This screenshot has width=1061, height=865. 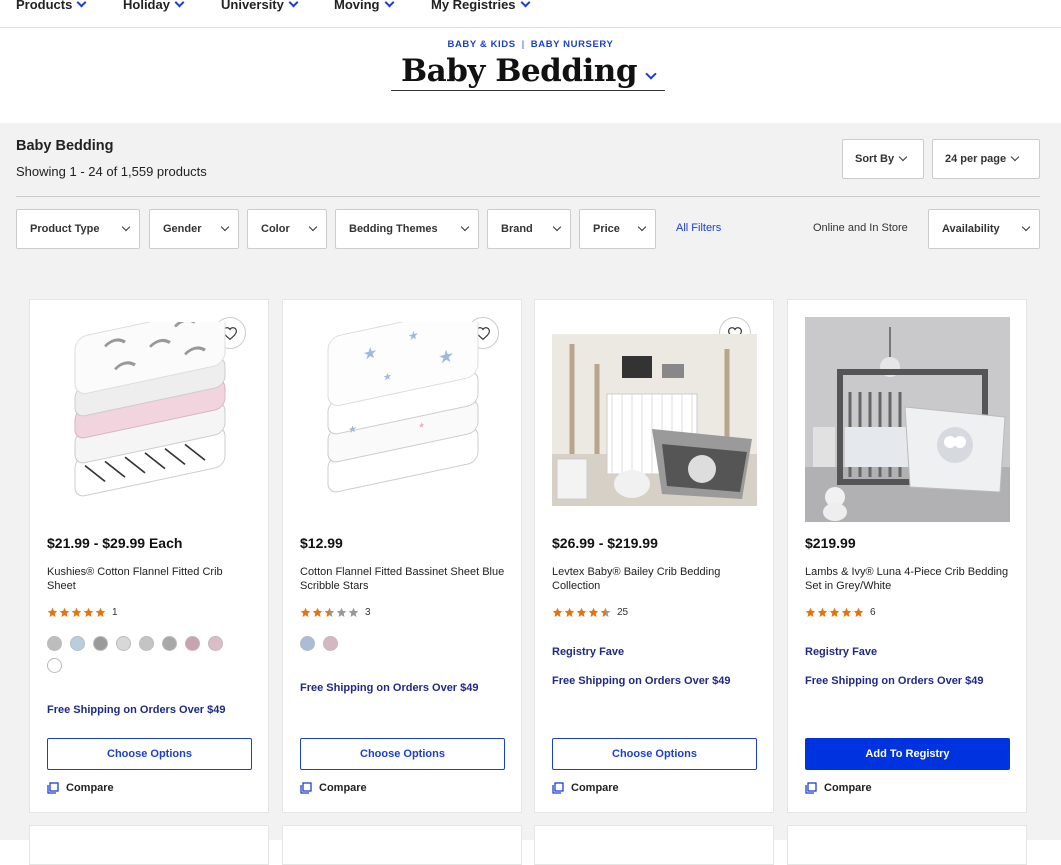 I want to click on filter-color: Color, so click(x=287, y=229).